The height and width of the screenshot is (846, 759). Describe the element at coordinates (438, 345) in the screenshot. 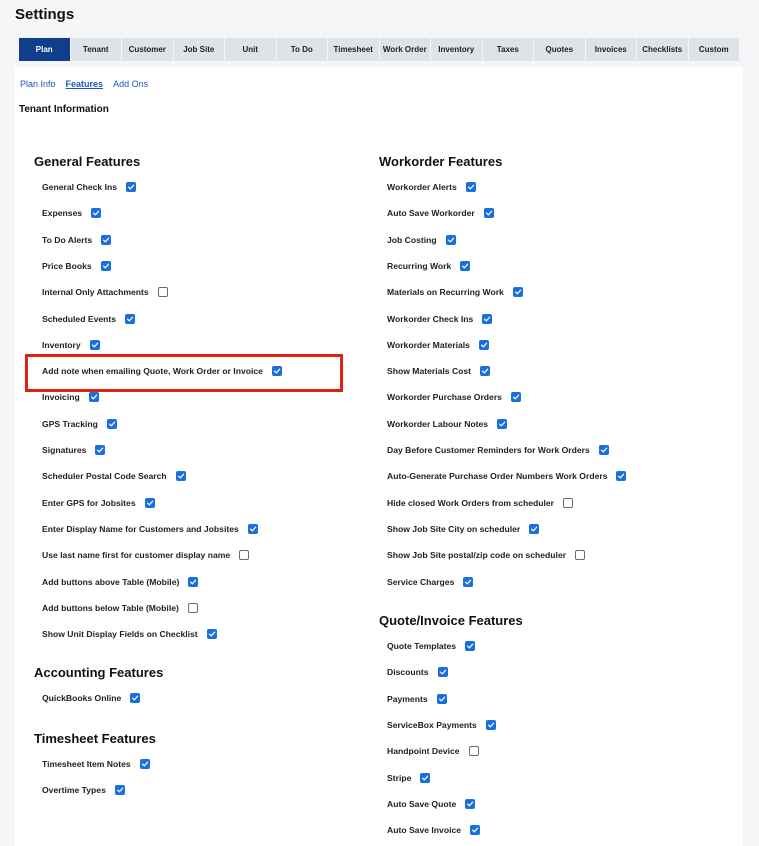

I see `feature-row-workorder-materials: Workorder Materials` at that location.